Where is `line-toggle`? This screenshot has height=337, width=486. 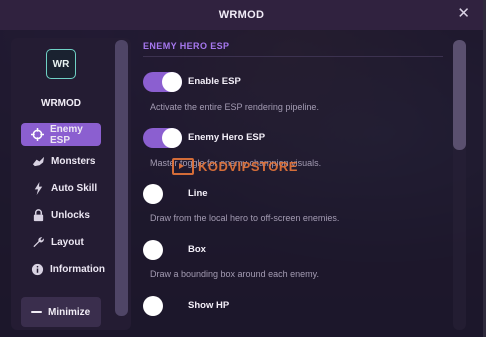 line-toggle is located at coordinates (162, 194).